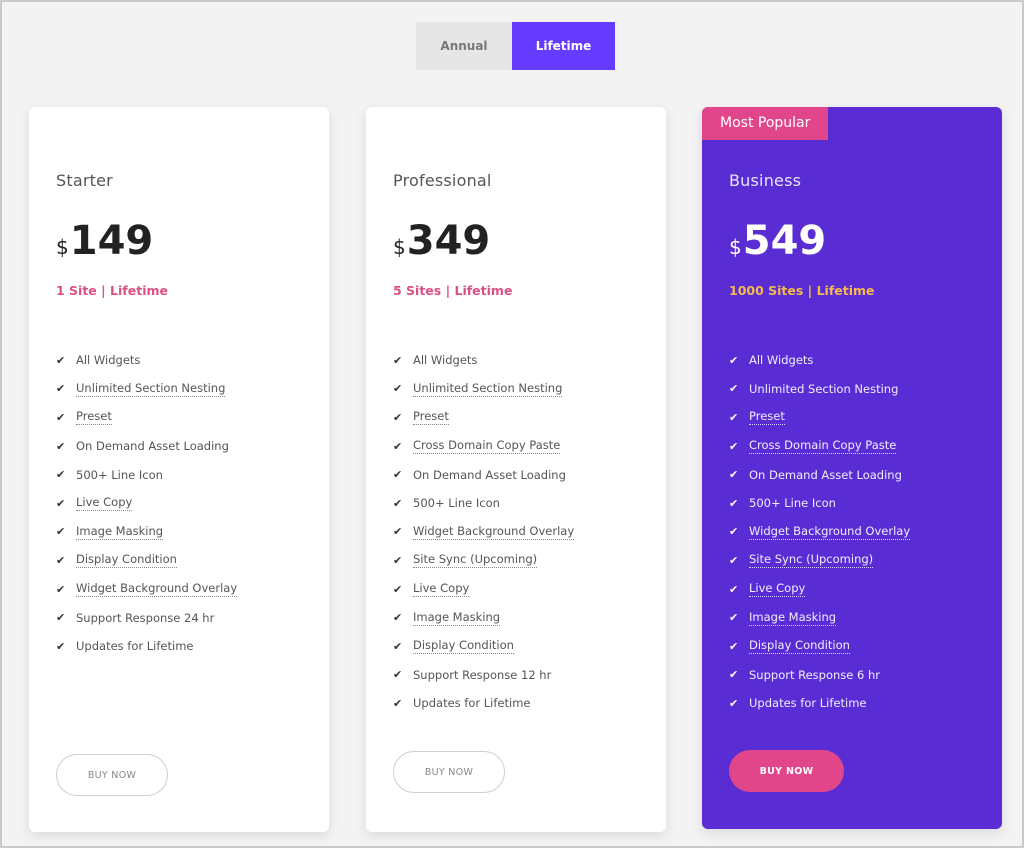 This screenshot has height=848, width=1024. Describe the element at coordinates (152, 446) in the screenshot. I see `feature-text: On Demand Asset Loading` at that location.